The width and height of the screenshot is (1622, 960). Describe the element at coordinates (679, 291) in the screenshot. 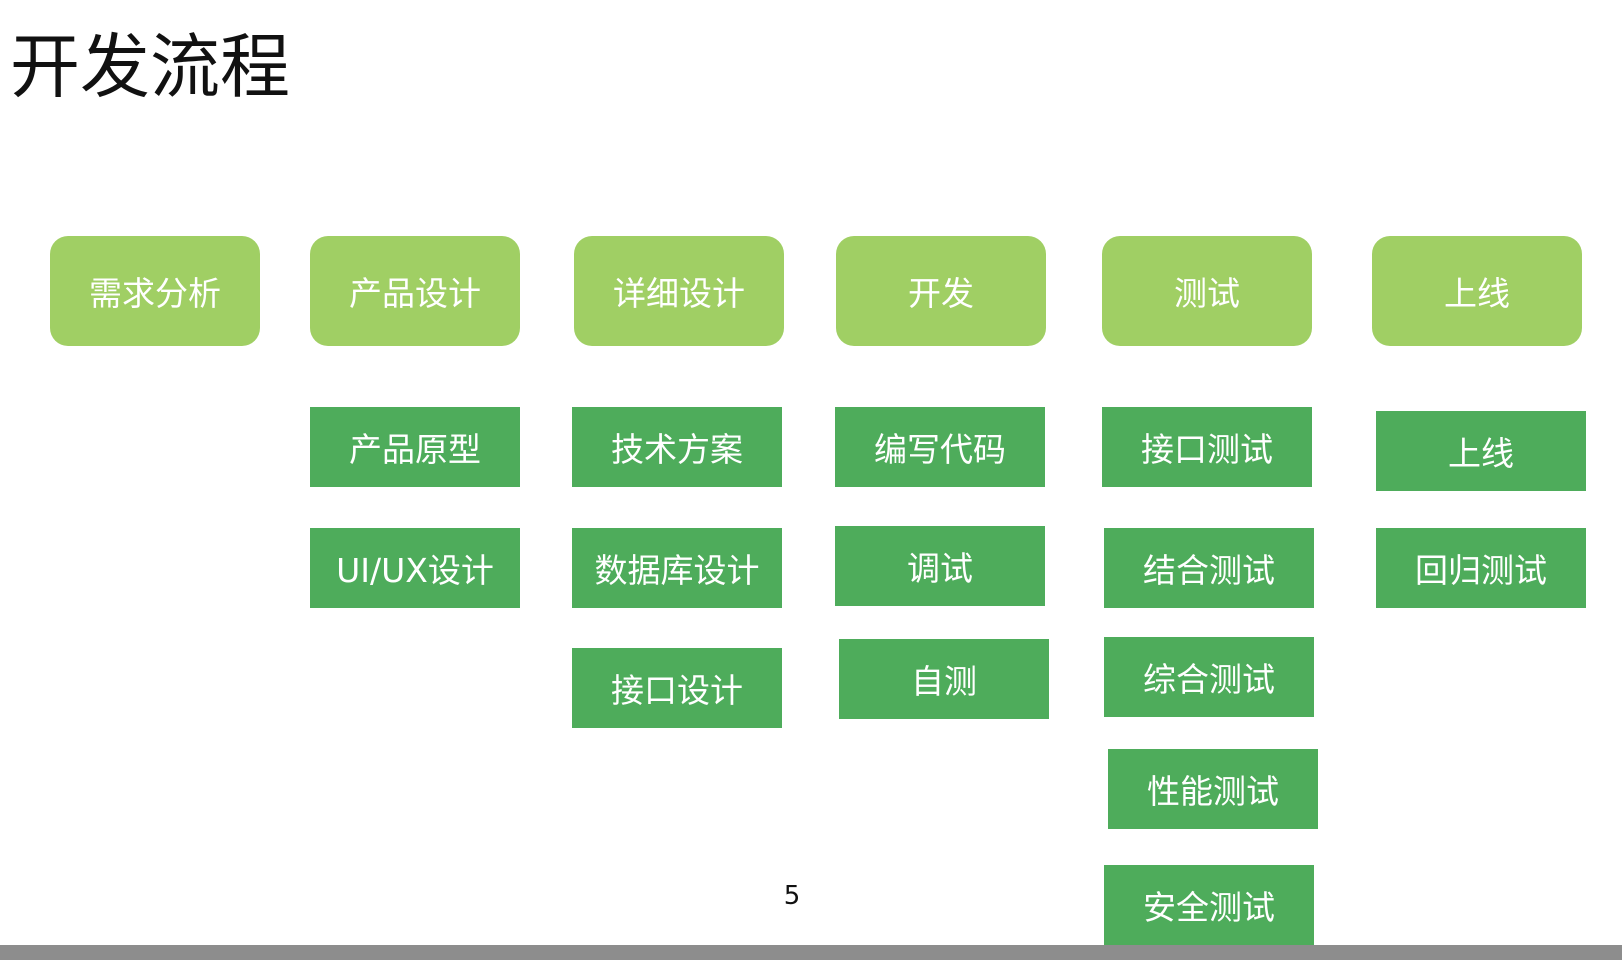

I see `phase-detailed-design: 详细设计` at that location.